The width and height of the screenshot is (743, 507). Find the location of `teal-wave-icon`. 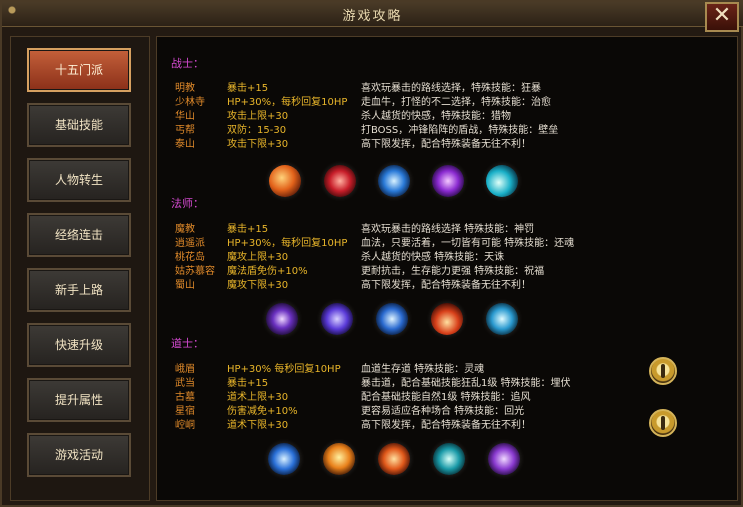

teal-wave-icon is located at coordinates (449, 459).